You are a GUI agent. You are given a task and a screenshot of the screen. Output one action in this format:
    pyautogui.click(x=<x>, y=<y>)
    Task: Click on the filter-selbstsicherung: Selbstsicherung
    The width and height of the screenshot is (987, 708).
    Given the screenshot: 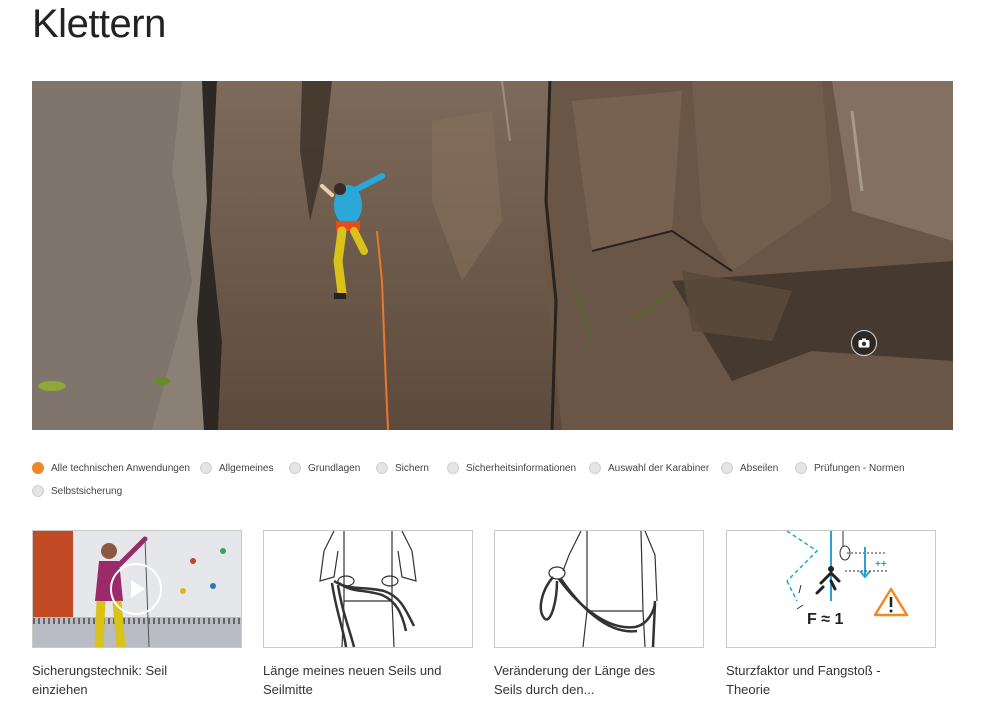 What is the action you would take?
    pyautogui.click(x=77, y=491)
    